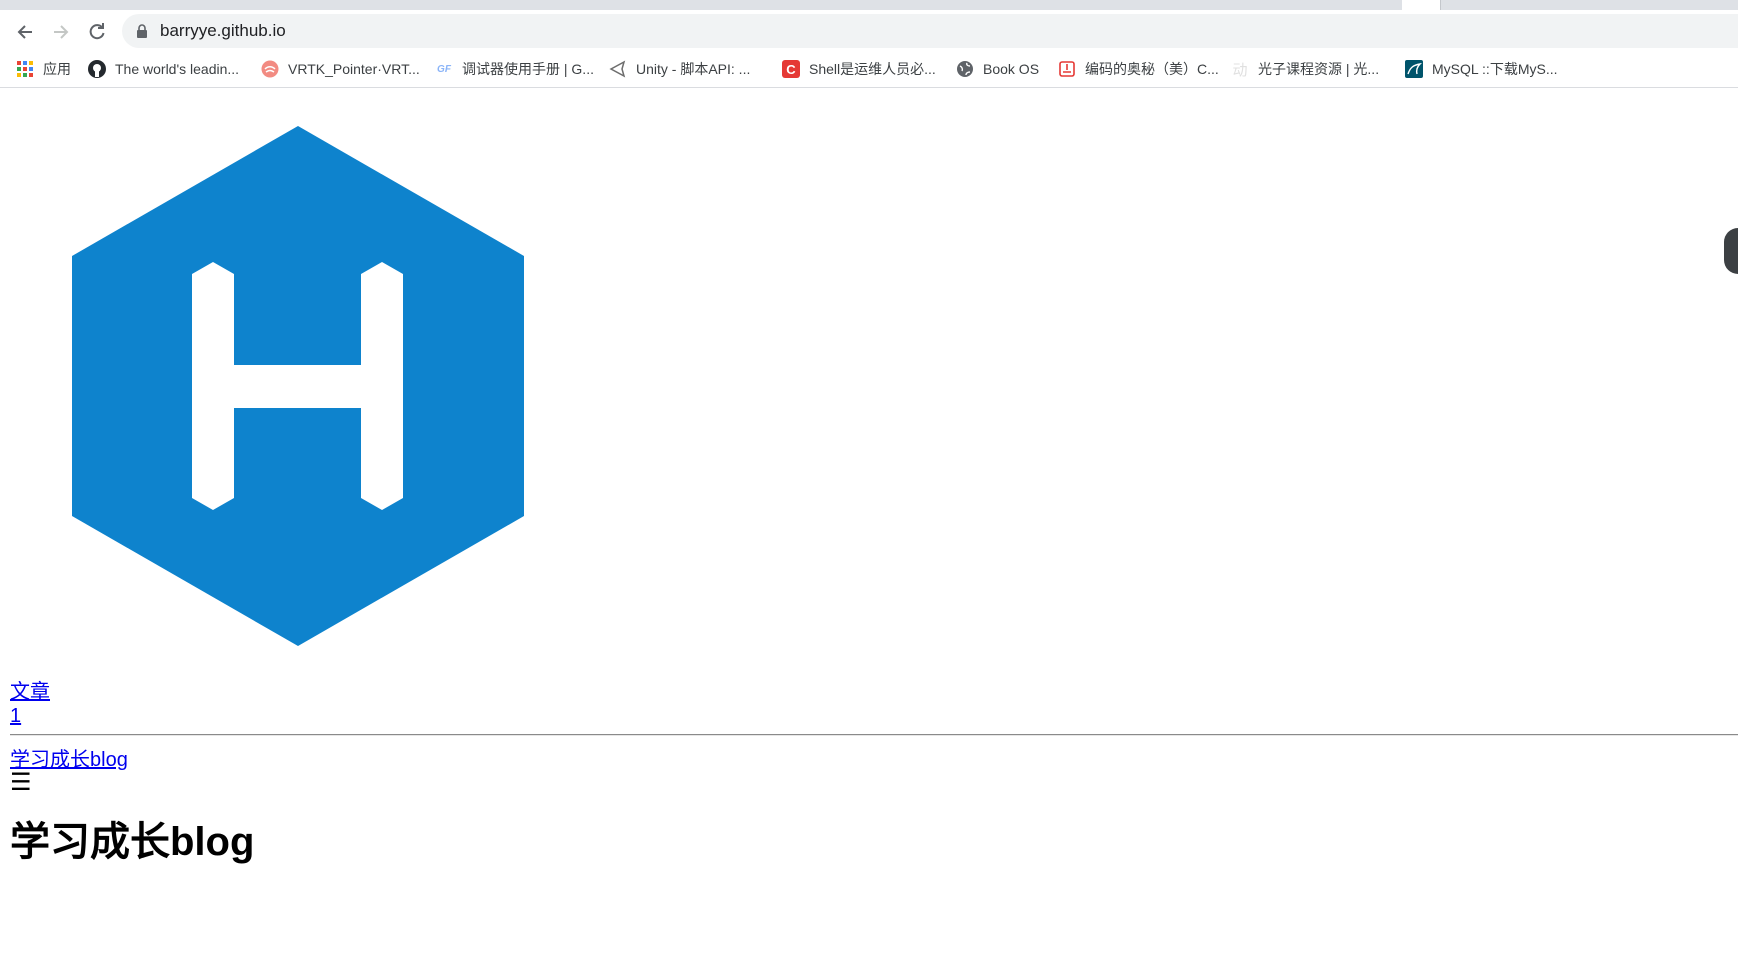 The width and height of the screenshot is (1738, 973). What do you see at coordinates (30, 692) in the screenshot?
I see `articles-link: 文章` at bounding box center [30, 692].